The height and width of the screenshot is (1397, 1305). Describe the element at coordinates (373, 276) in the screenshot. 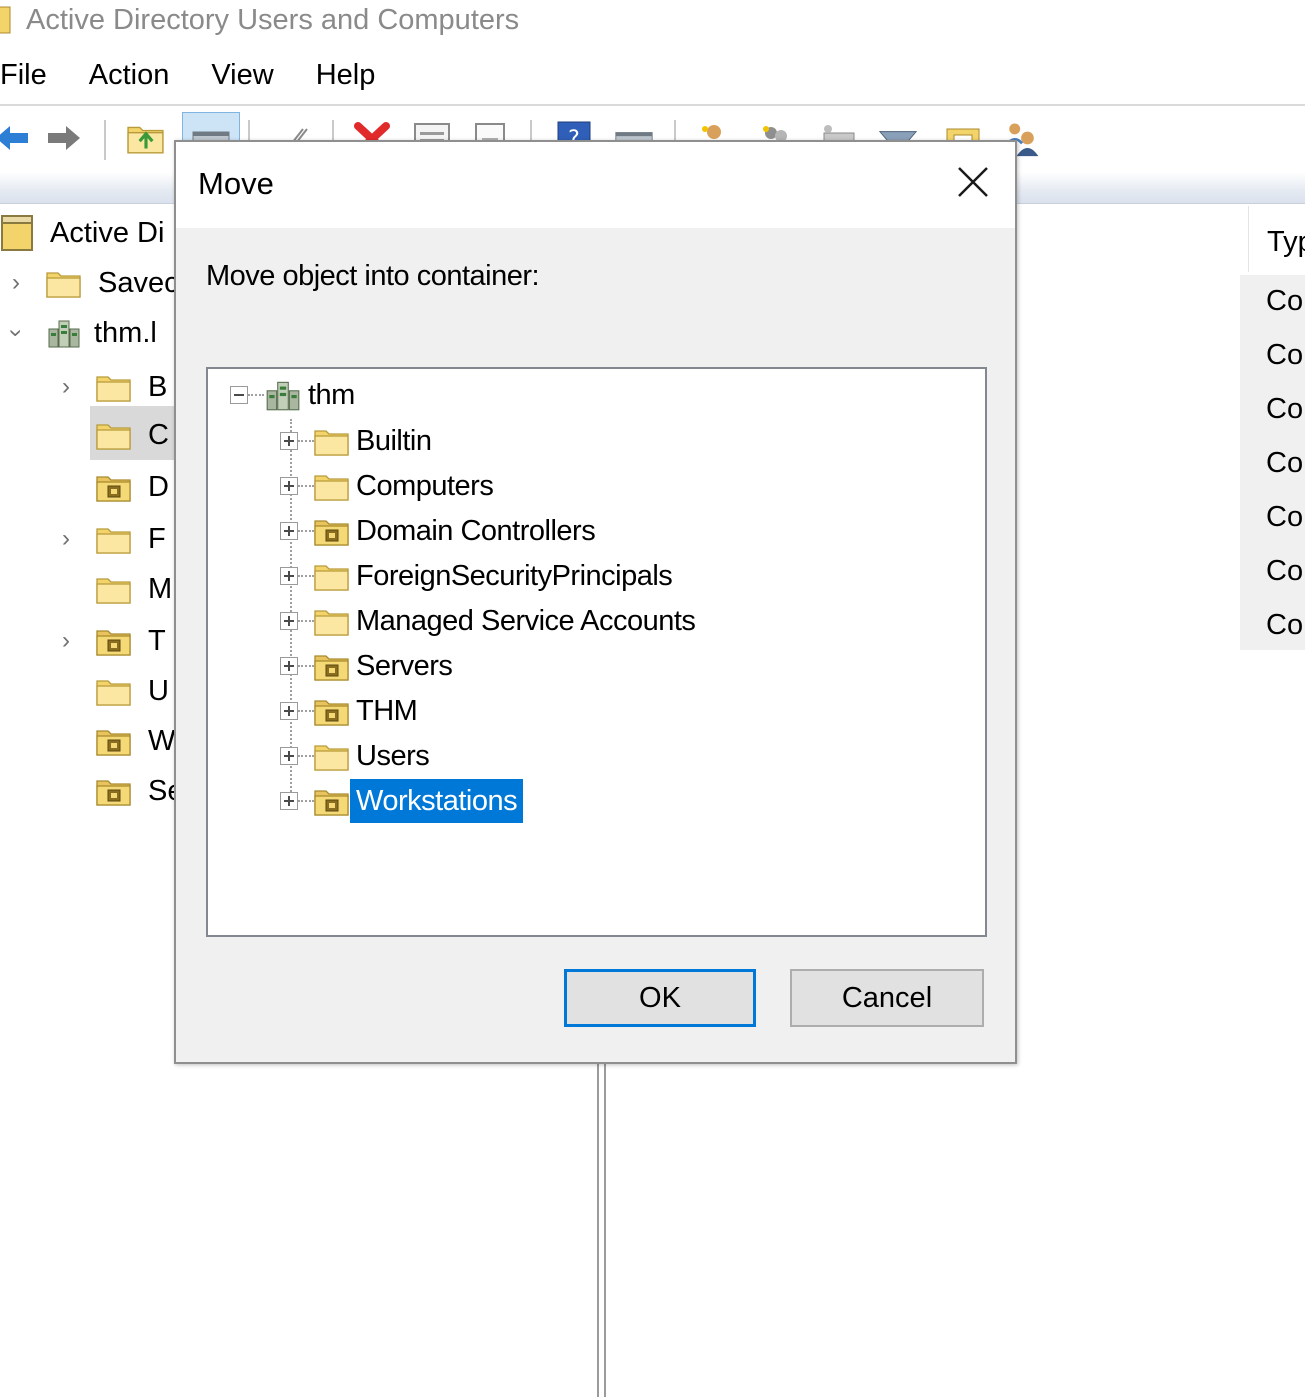

I see `dialog-prompt: Move object into container:` at that location.